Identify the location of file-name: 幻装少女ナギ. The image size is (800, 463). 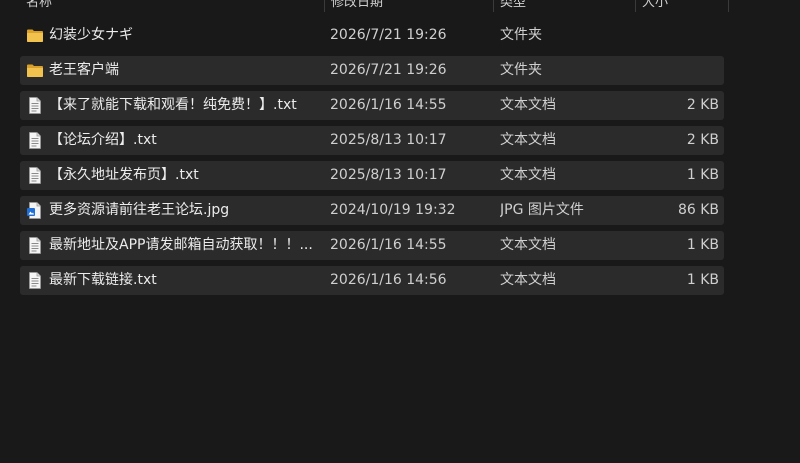
(91, 35).